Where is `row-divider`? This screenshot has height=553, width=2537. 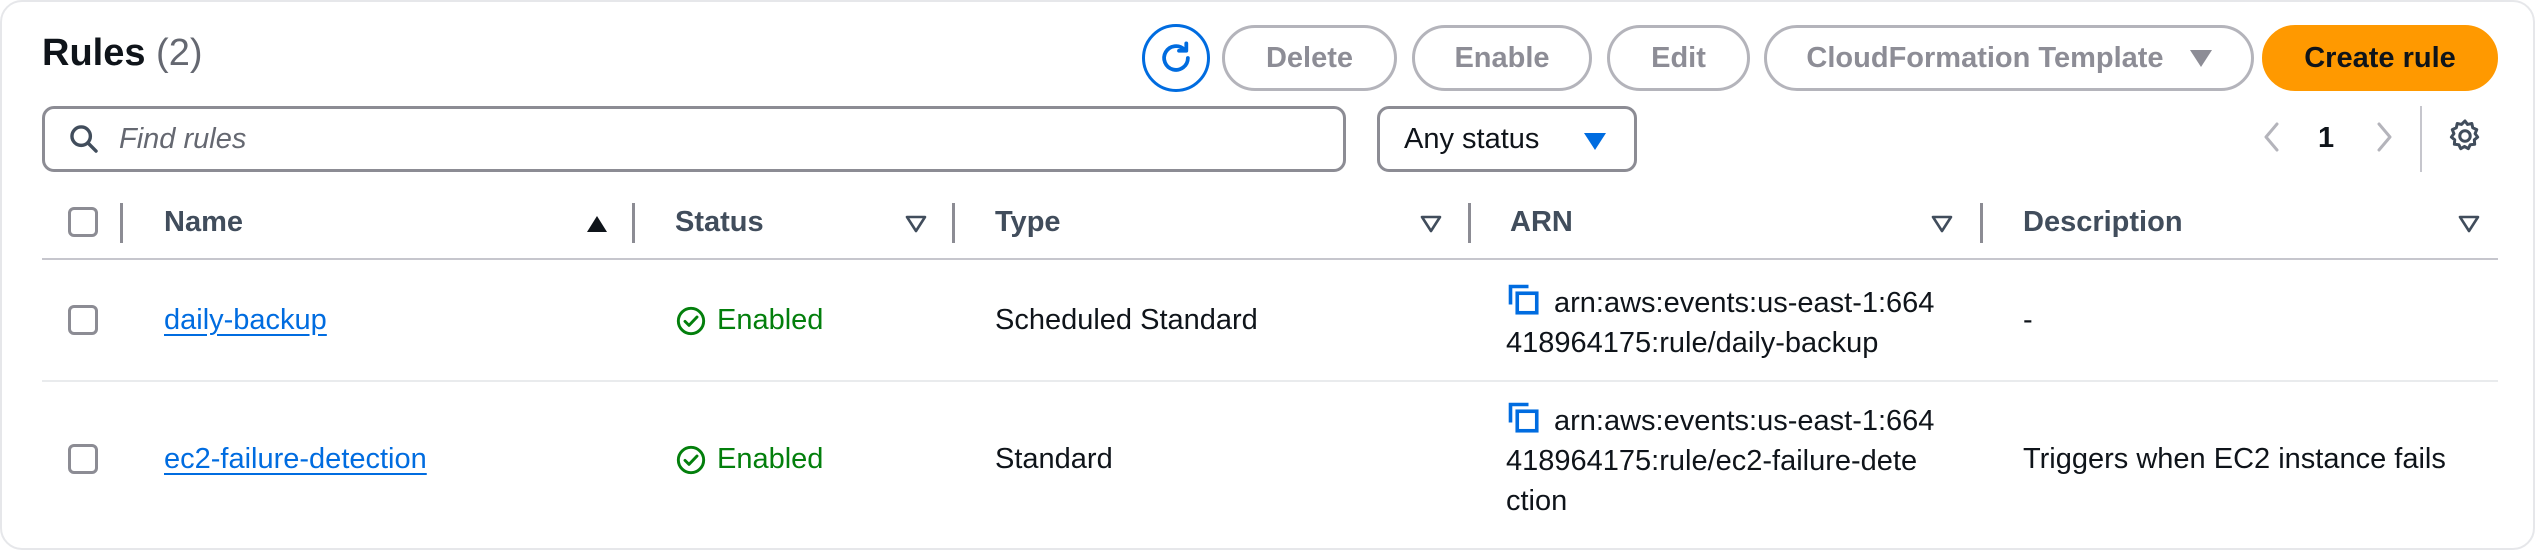 row-divider is located at coordinates (1270, 381).